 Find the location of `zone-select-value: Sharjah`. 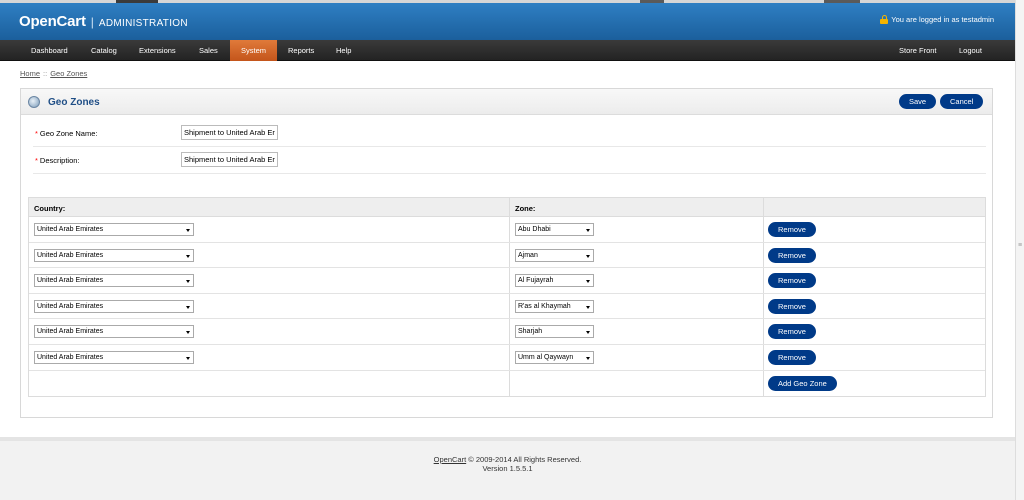

zone-select-value: Sharjah is located at coordinates (530, 332).